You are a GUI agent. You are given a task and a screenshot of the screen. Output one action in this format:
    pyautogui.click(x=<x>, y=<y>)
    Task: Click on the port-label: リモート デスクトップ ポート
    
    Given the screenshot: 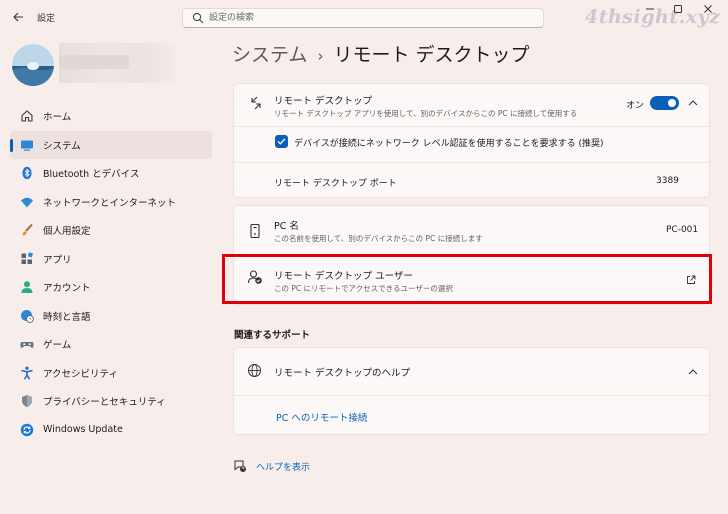 What is the action you would take?
    pyautogui.click(x=335, y=184)
    